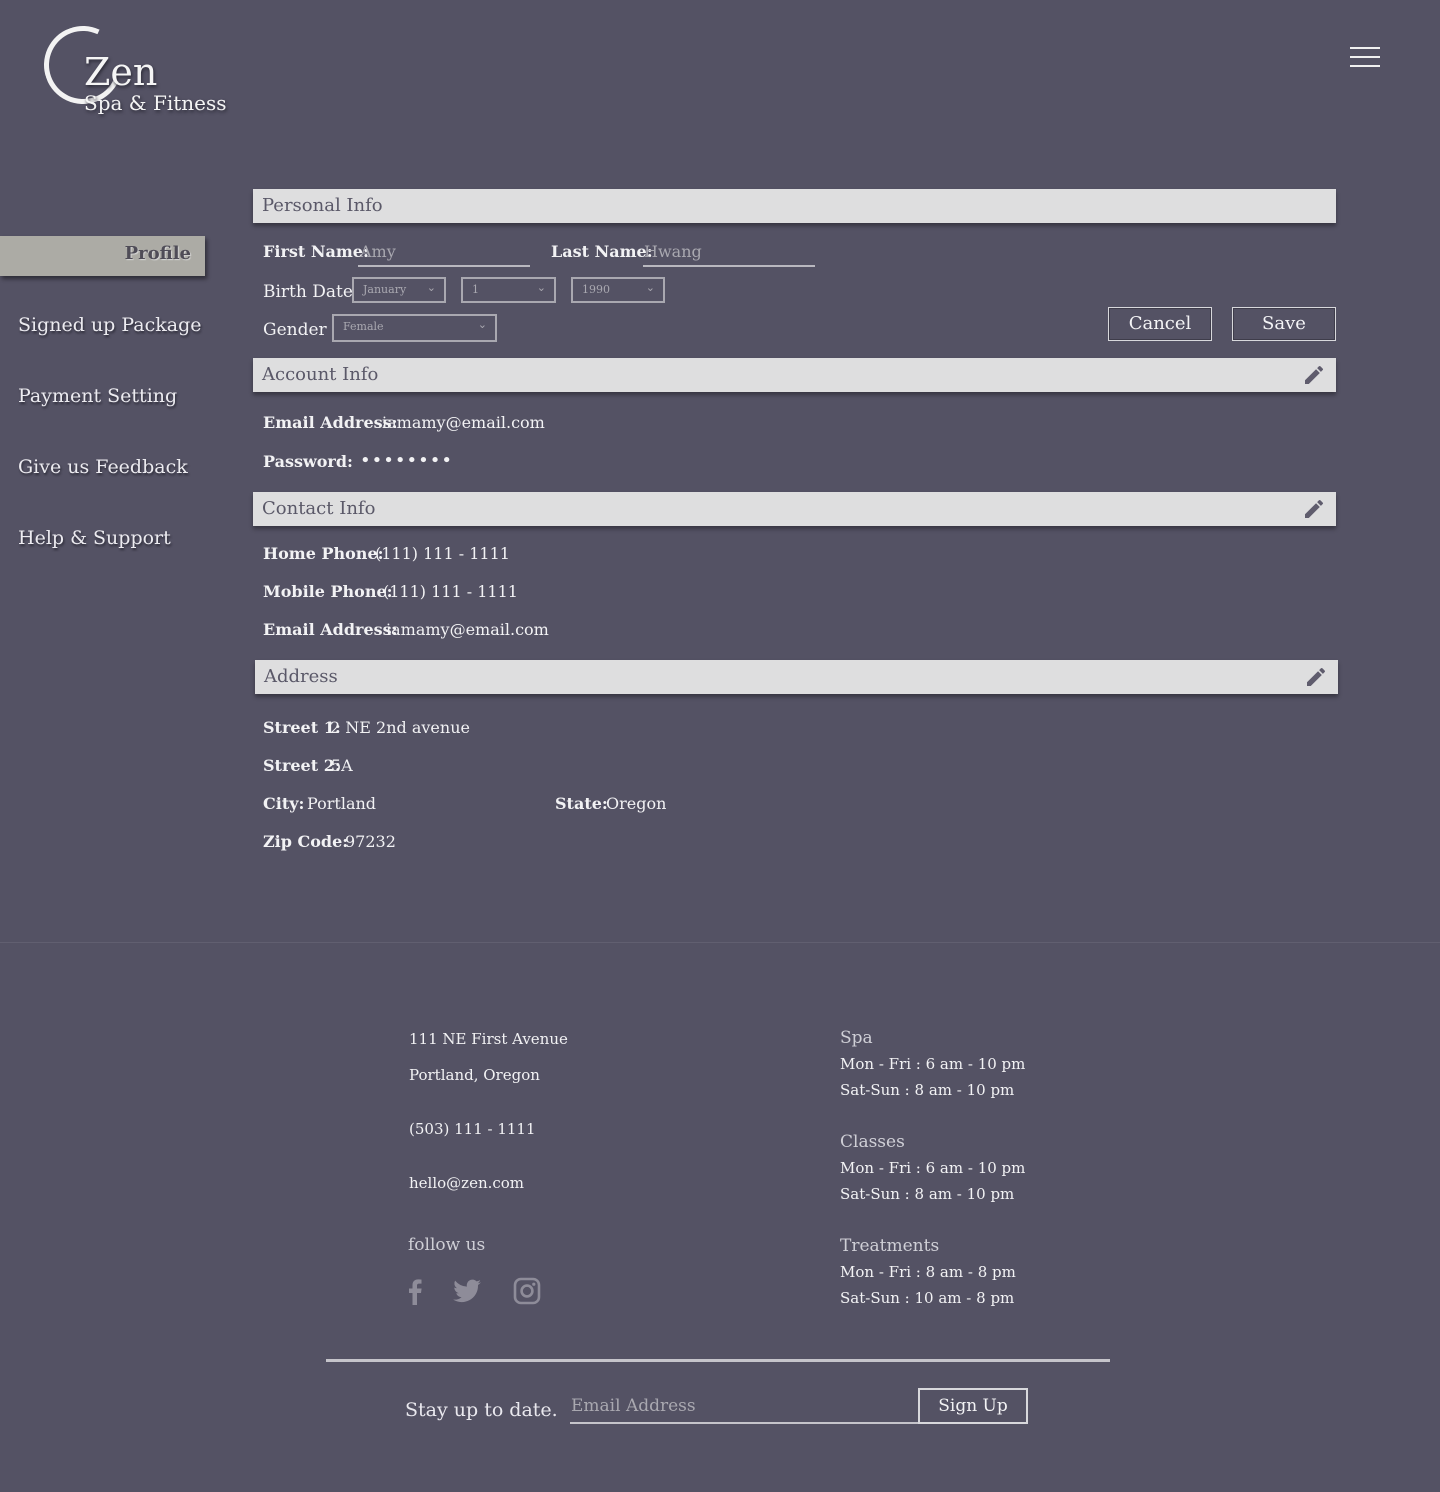 This screenshot has height=1492, width=1440. I want to click on sidebar-item-profile: Profile, so click(102, 256).